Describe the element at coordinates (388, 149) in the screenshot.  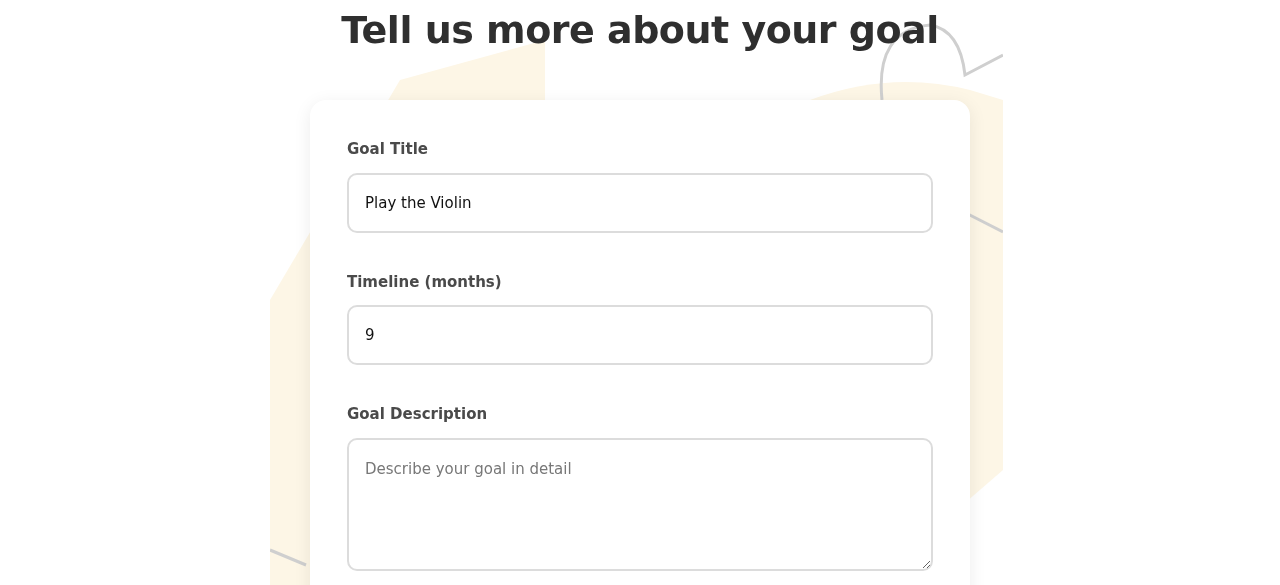
I see `field-label: Goal Title` at that location.